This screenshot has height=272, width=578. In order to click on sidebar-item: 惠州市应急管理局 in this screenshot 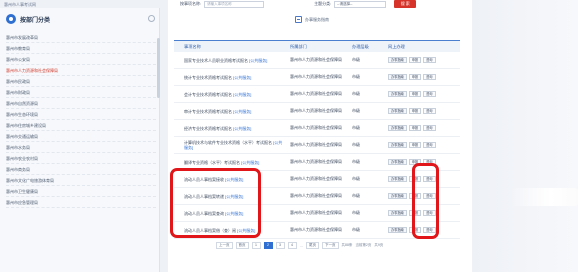, I will do `click(81, 202)`.